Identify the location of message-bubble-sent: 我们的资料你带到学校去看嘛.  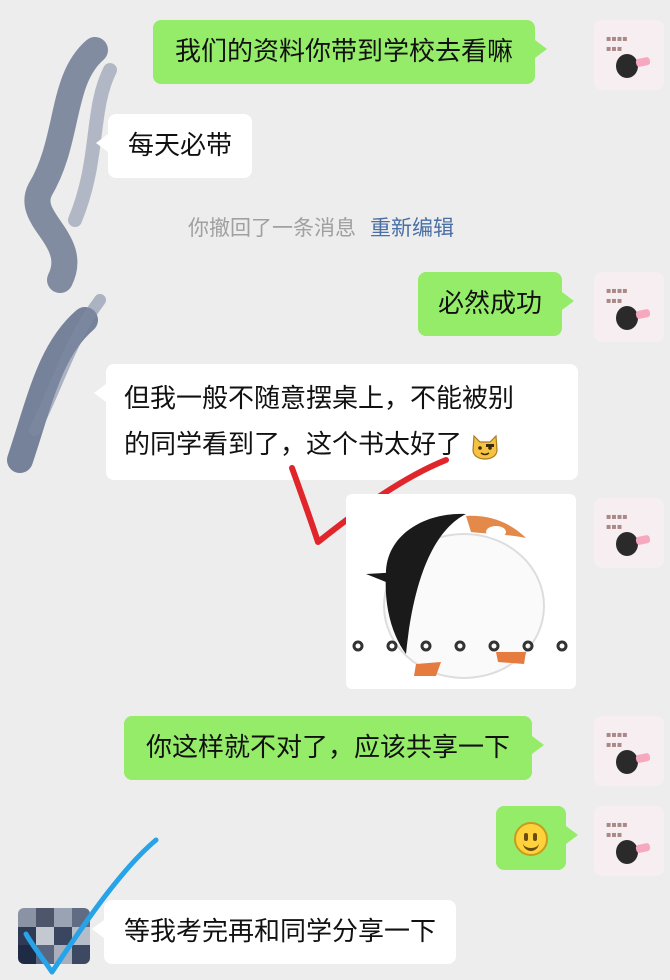
(350, 52).